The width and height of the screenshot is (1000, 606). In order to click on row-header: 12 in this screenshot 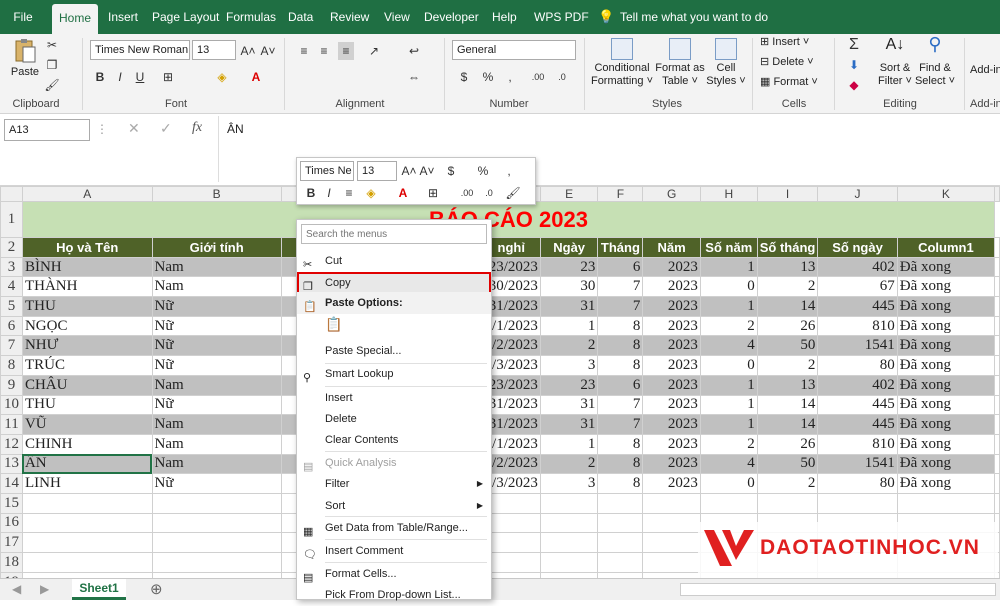, I will do `click(11, 444)`.